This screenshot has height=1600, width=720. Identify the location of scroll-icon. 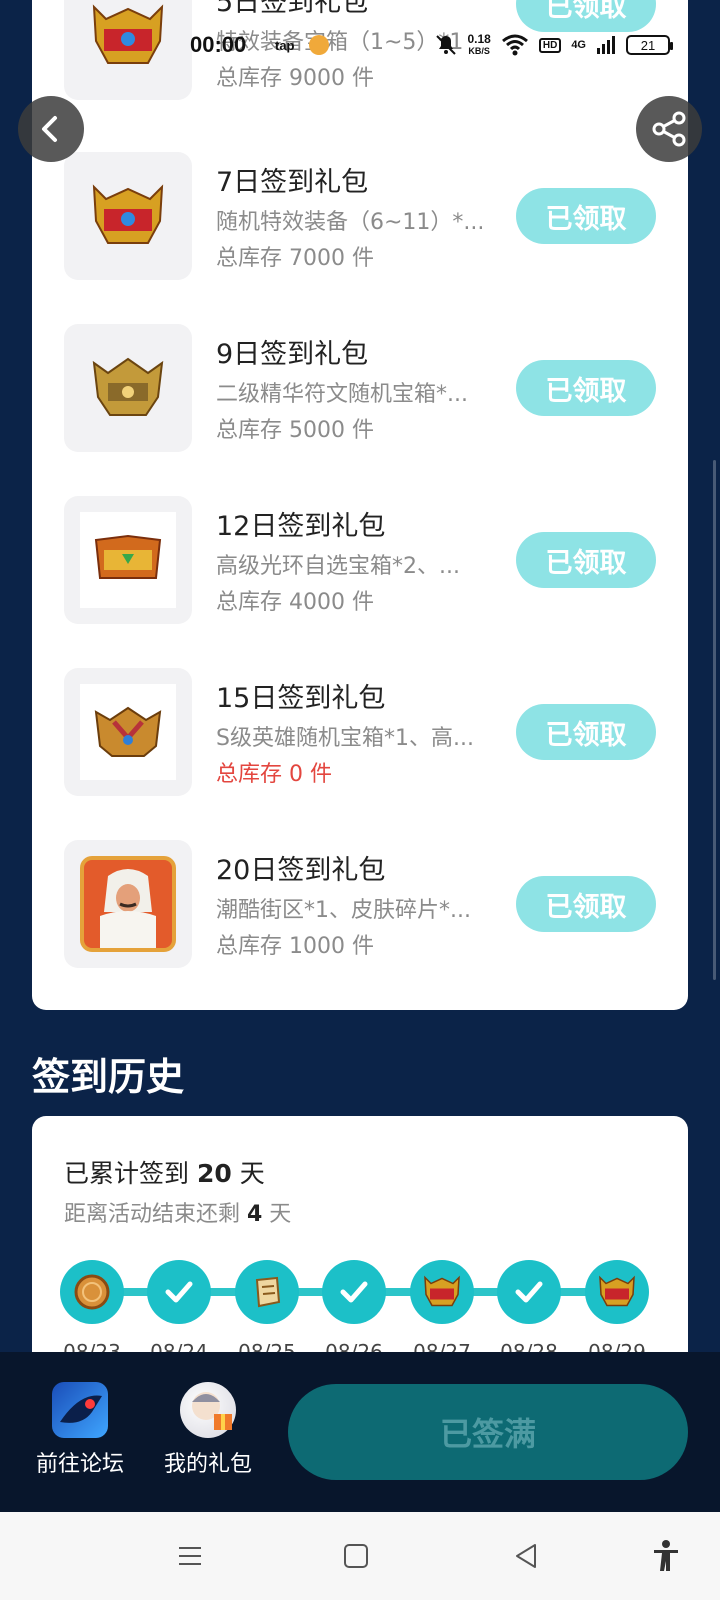
(268, 1292).